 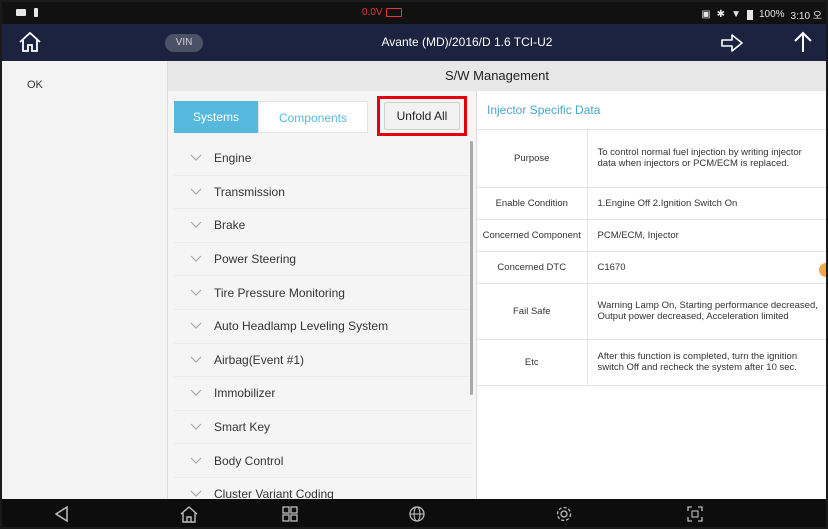 I want to click on status-right: ▣ ✱ ▼ 100% 3:10 오, so click(x=761, y=14).